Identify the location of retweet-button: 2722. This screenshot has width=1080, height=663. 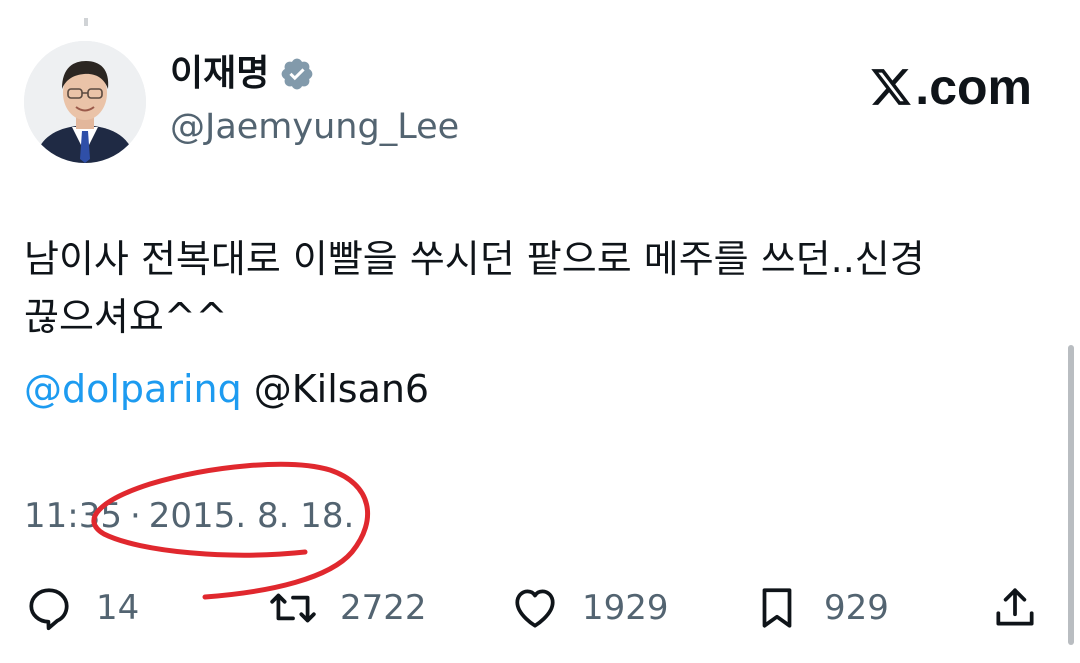
(347, 608).